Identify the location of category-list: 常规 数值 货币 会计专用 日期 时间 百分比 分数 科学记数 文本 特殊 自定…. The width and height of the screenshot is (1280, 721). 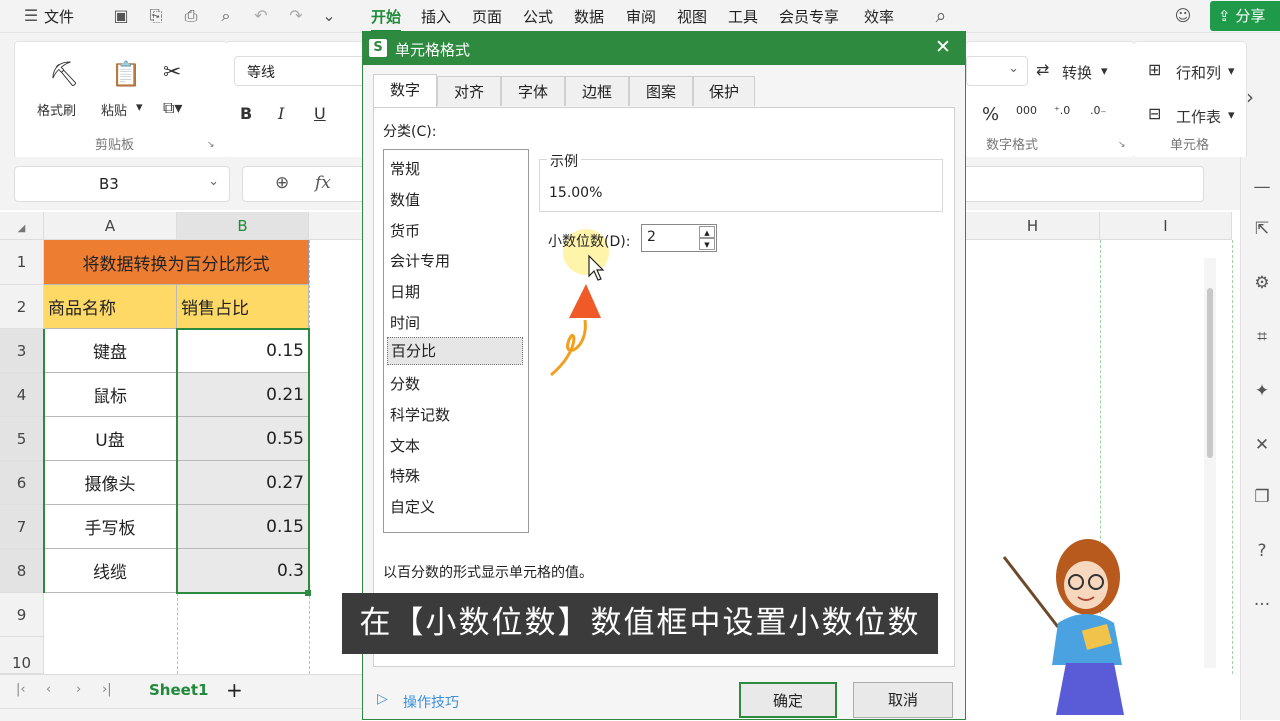
(456, 341).